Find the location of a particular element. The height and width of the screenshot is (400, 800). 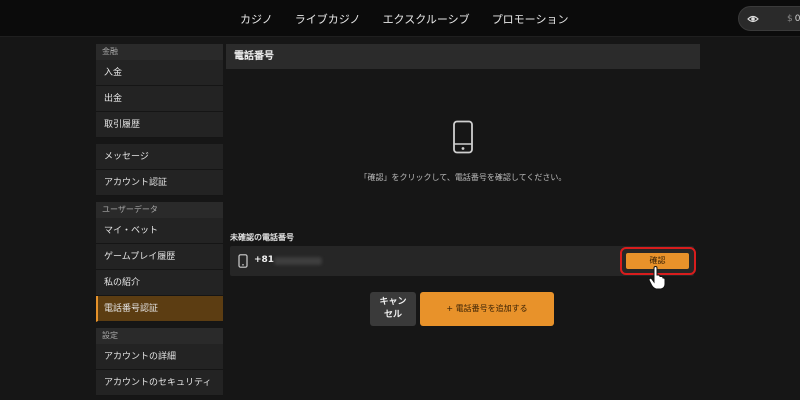

sidebar-group-header: 金融 is located at coordinates (159, 52).